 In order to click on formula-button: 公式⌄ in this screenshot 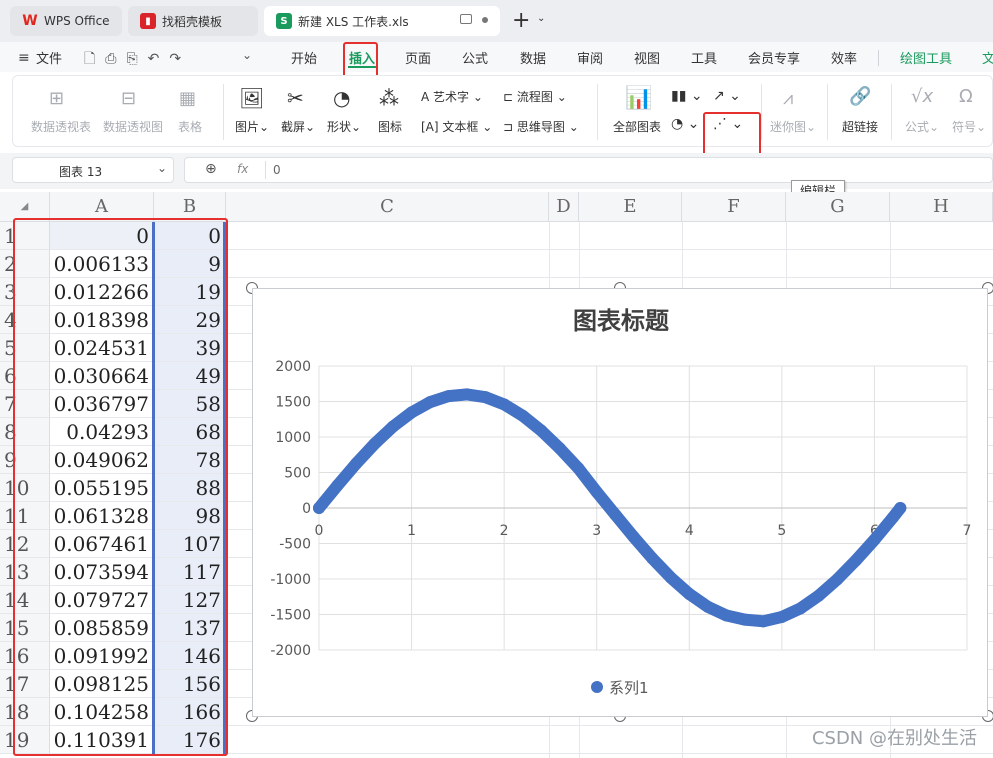, I will do `click(922, 126)`.